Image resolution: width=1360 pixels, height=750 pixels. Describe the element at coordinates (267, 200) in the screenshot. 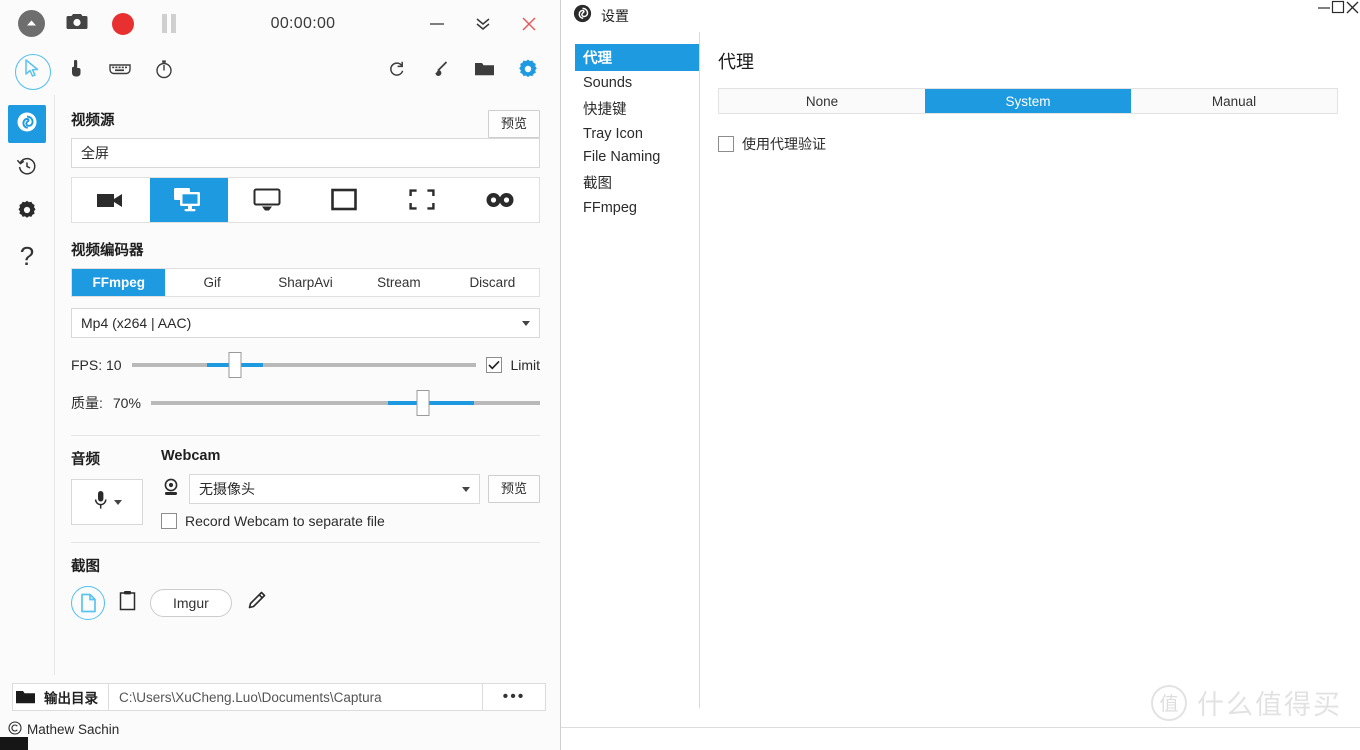

I see `source-mode-desktop` at that location.